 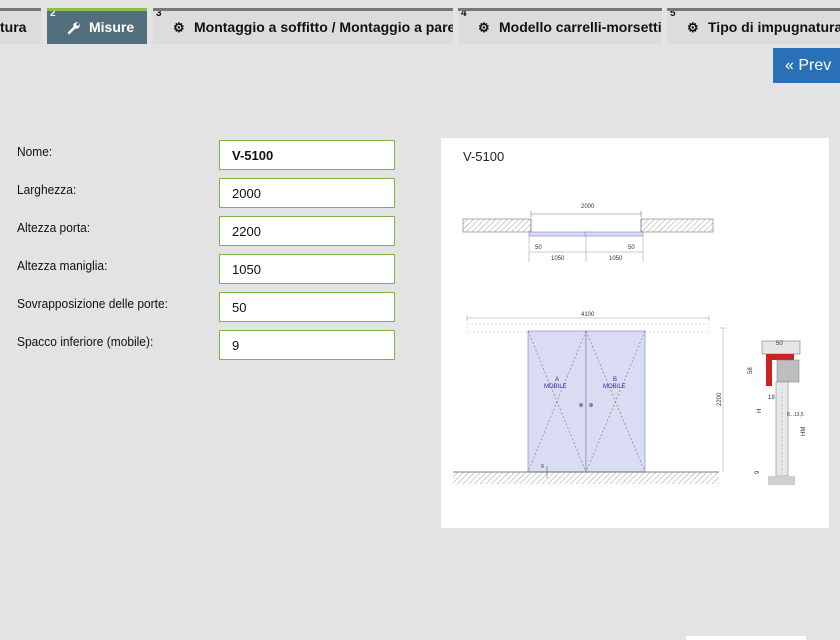 I want to click on form-row-spacco-inferiore: Spacco inferiore (mobile):, so click(x=210, y=345).